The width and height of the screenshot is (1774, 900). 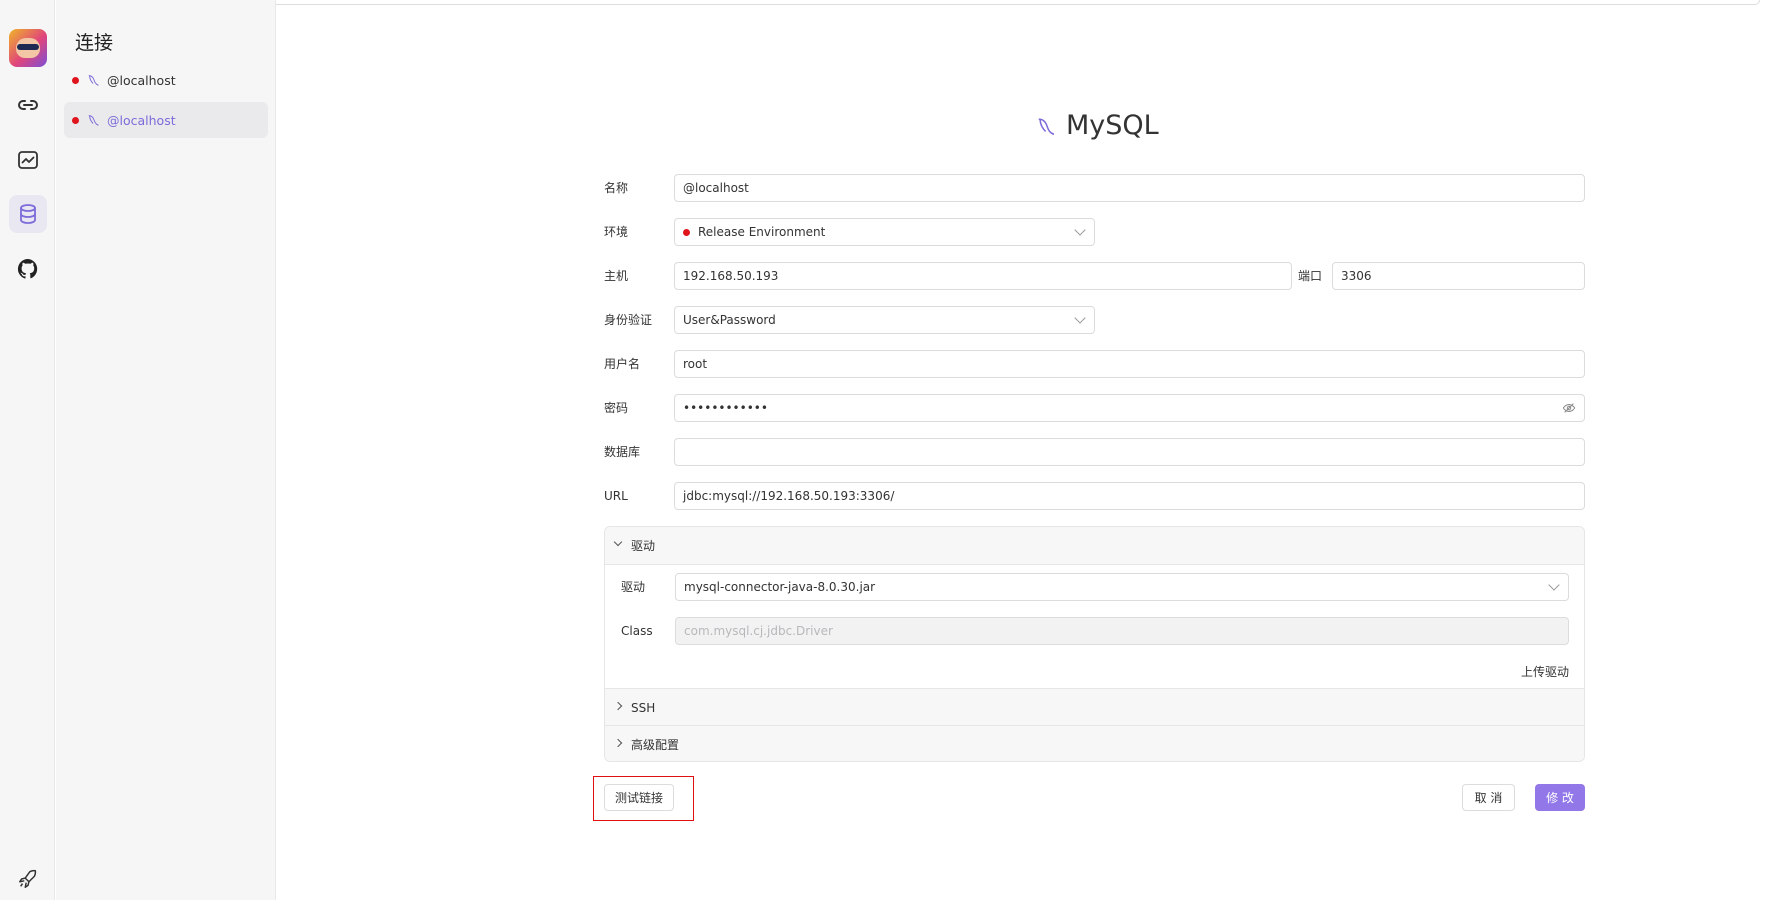 What do you see at coordinates (655, 744) in the screenshot?
I see `advanced-section-title: 高级配置` at bounding box center [655, 744].